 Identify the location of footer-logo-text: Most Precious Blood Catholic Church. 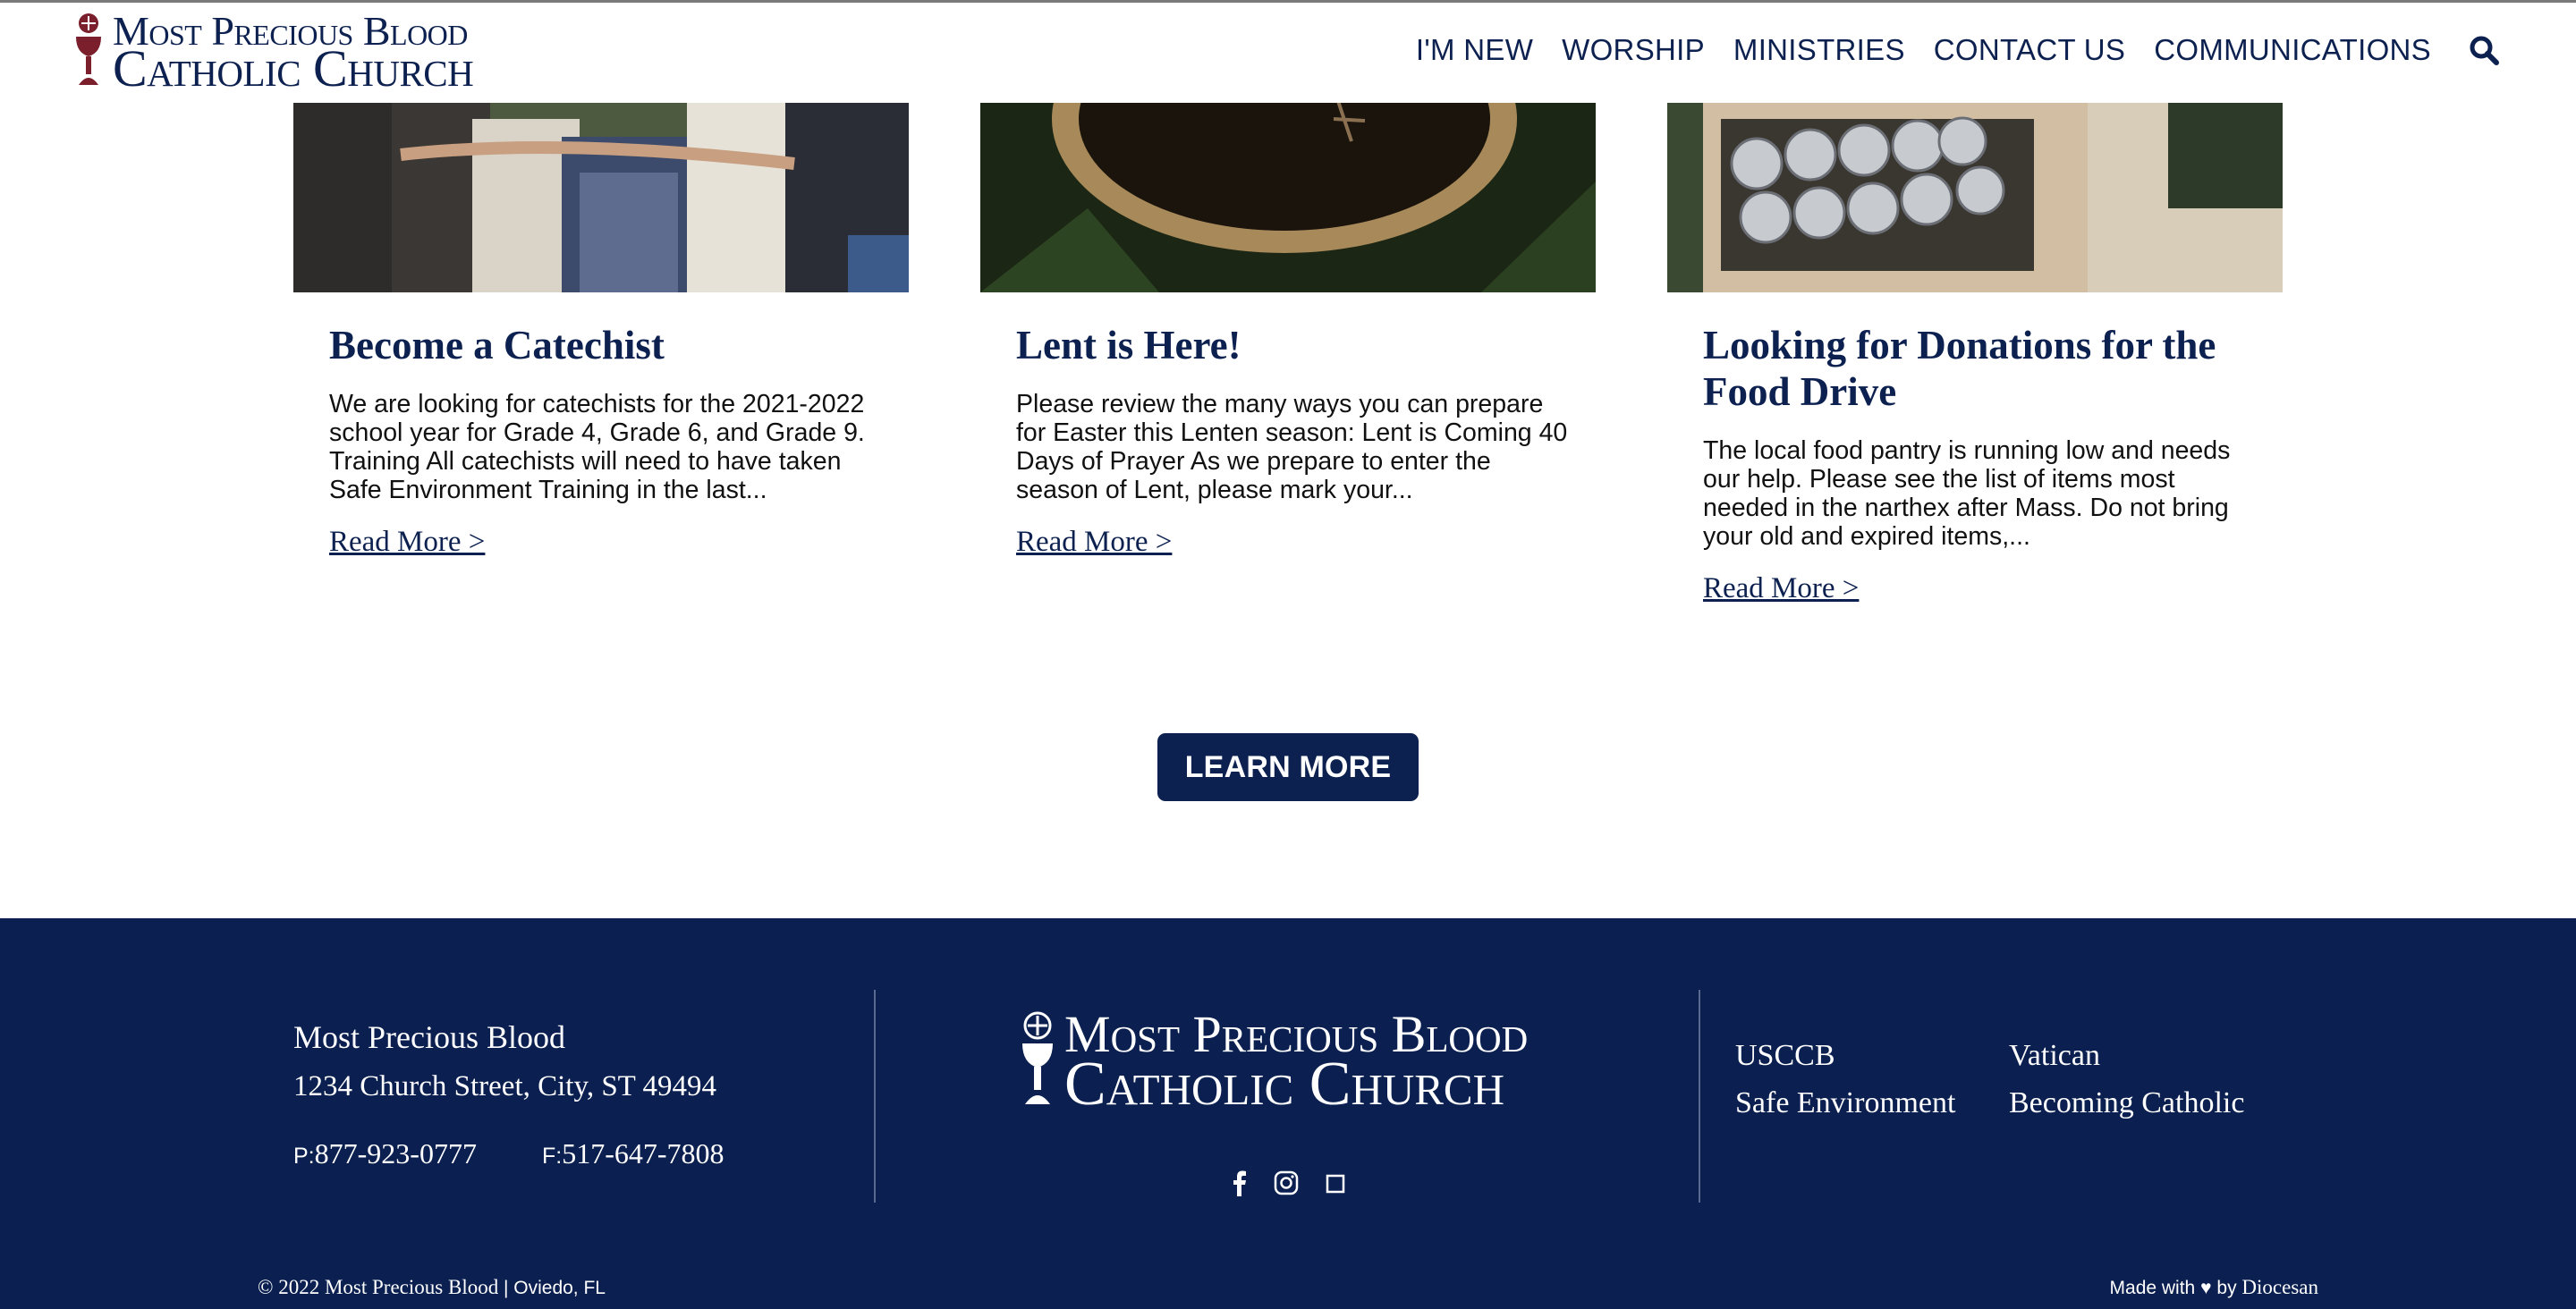
(1296, 1063).